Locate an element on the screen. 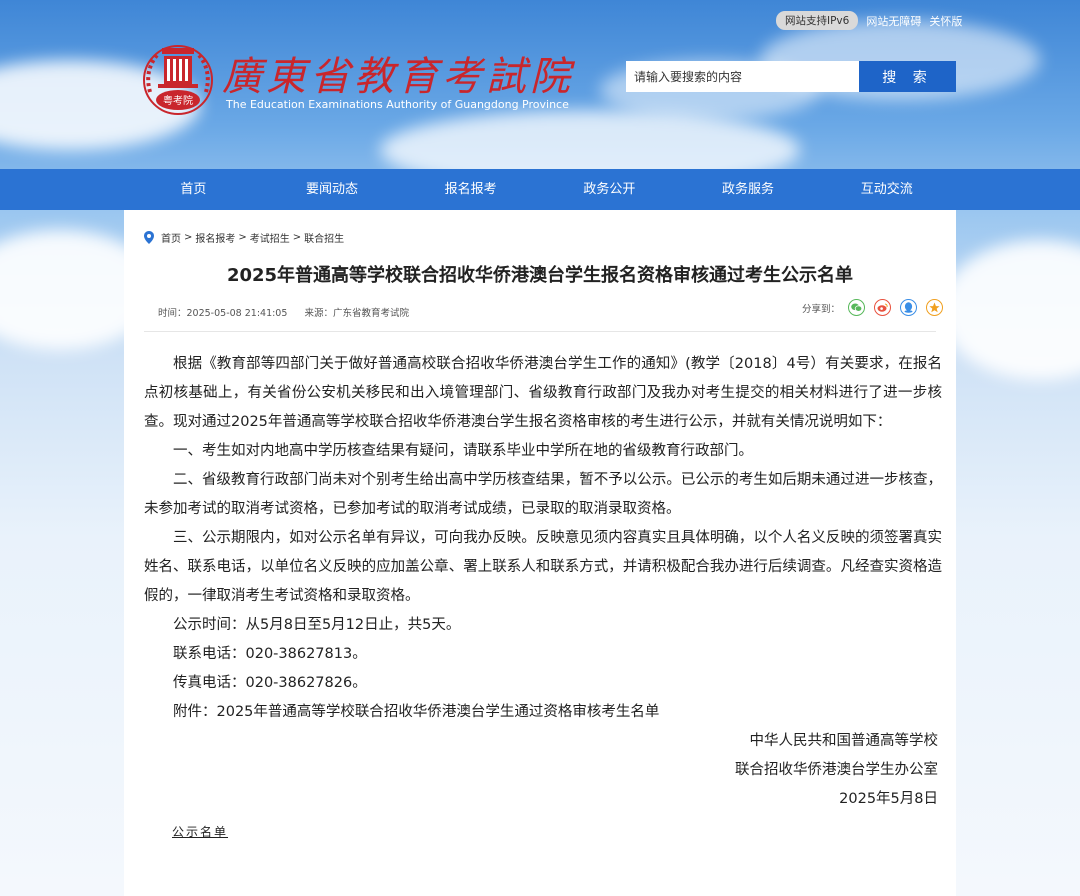  share-bar: 分享到： is located at coordinates (877, 307).